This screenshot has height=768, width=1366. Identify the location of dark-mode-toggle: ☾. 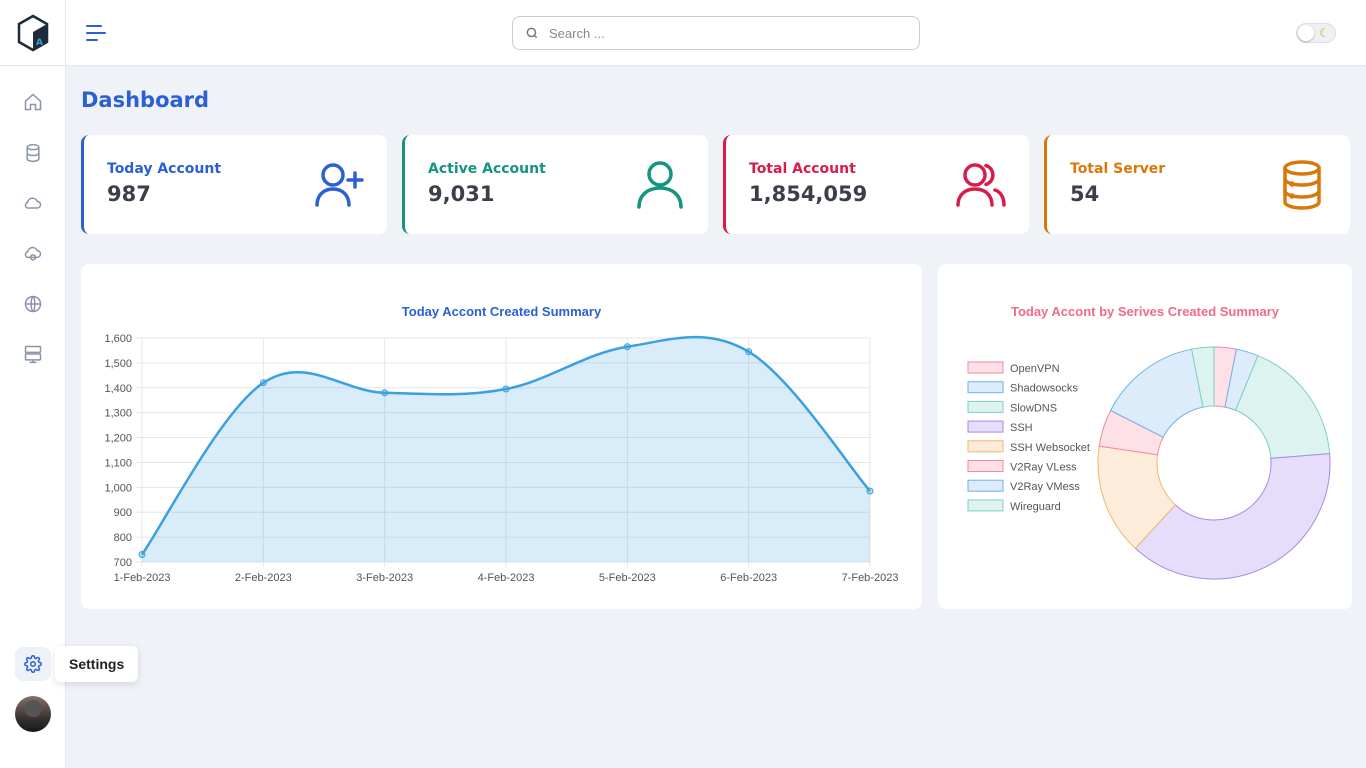
(1316, 33).